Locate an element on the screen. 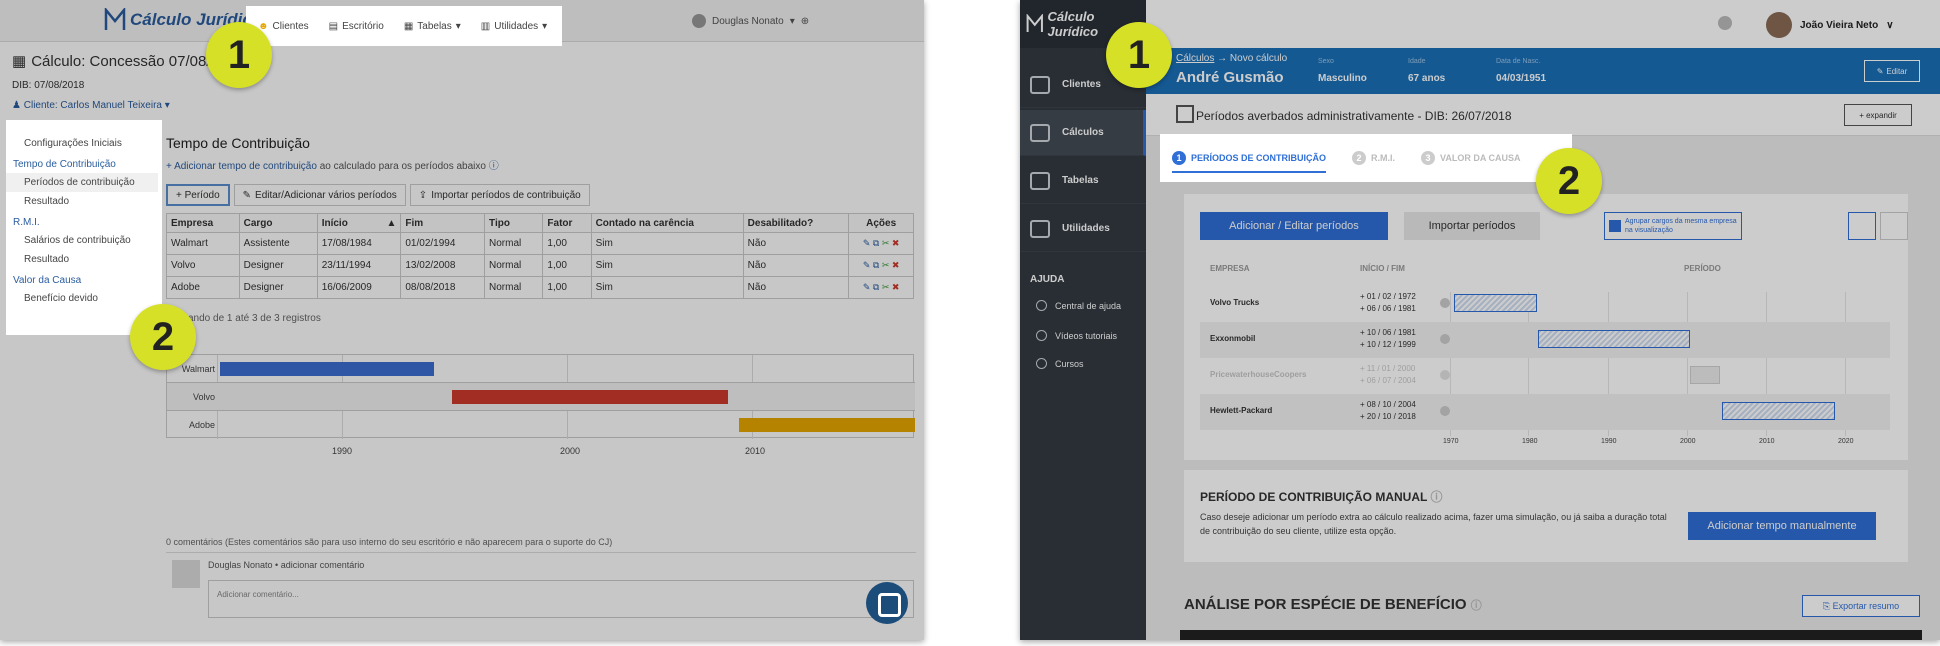  breadcrumb-link: Cálculos is located at coordinates (1195, 58).